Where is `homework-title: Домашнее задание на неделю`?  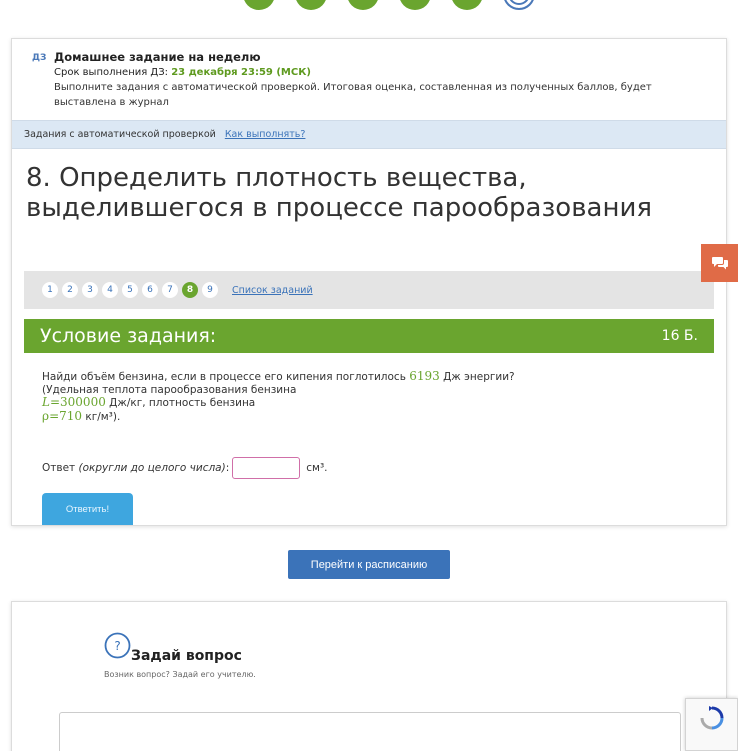 homework-title: Домашнее задание на неделю is located at coordinates (157, 57).